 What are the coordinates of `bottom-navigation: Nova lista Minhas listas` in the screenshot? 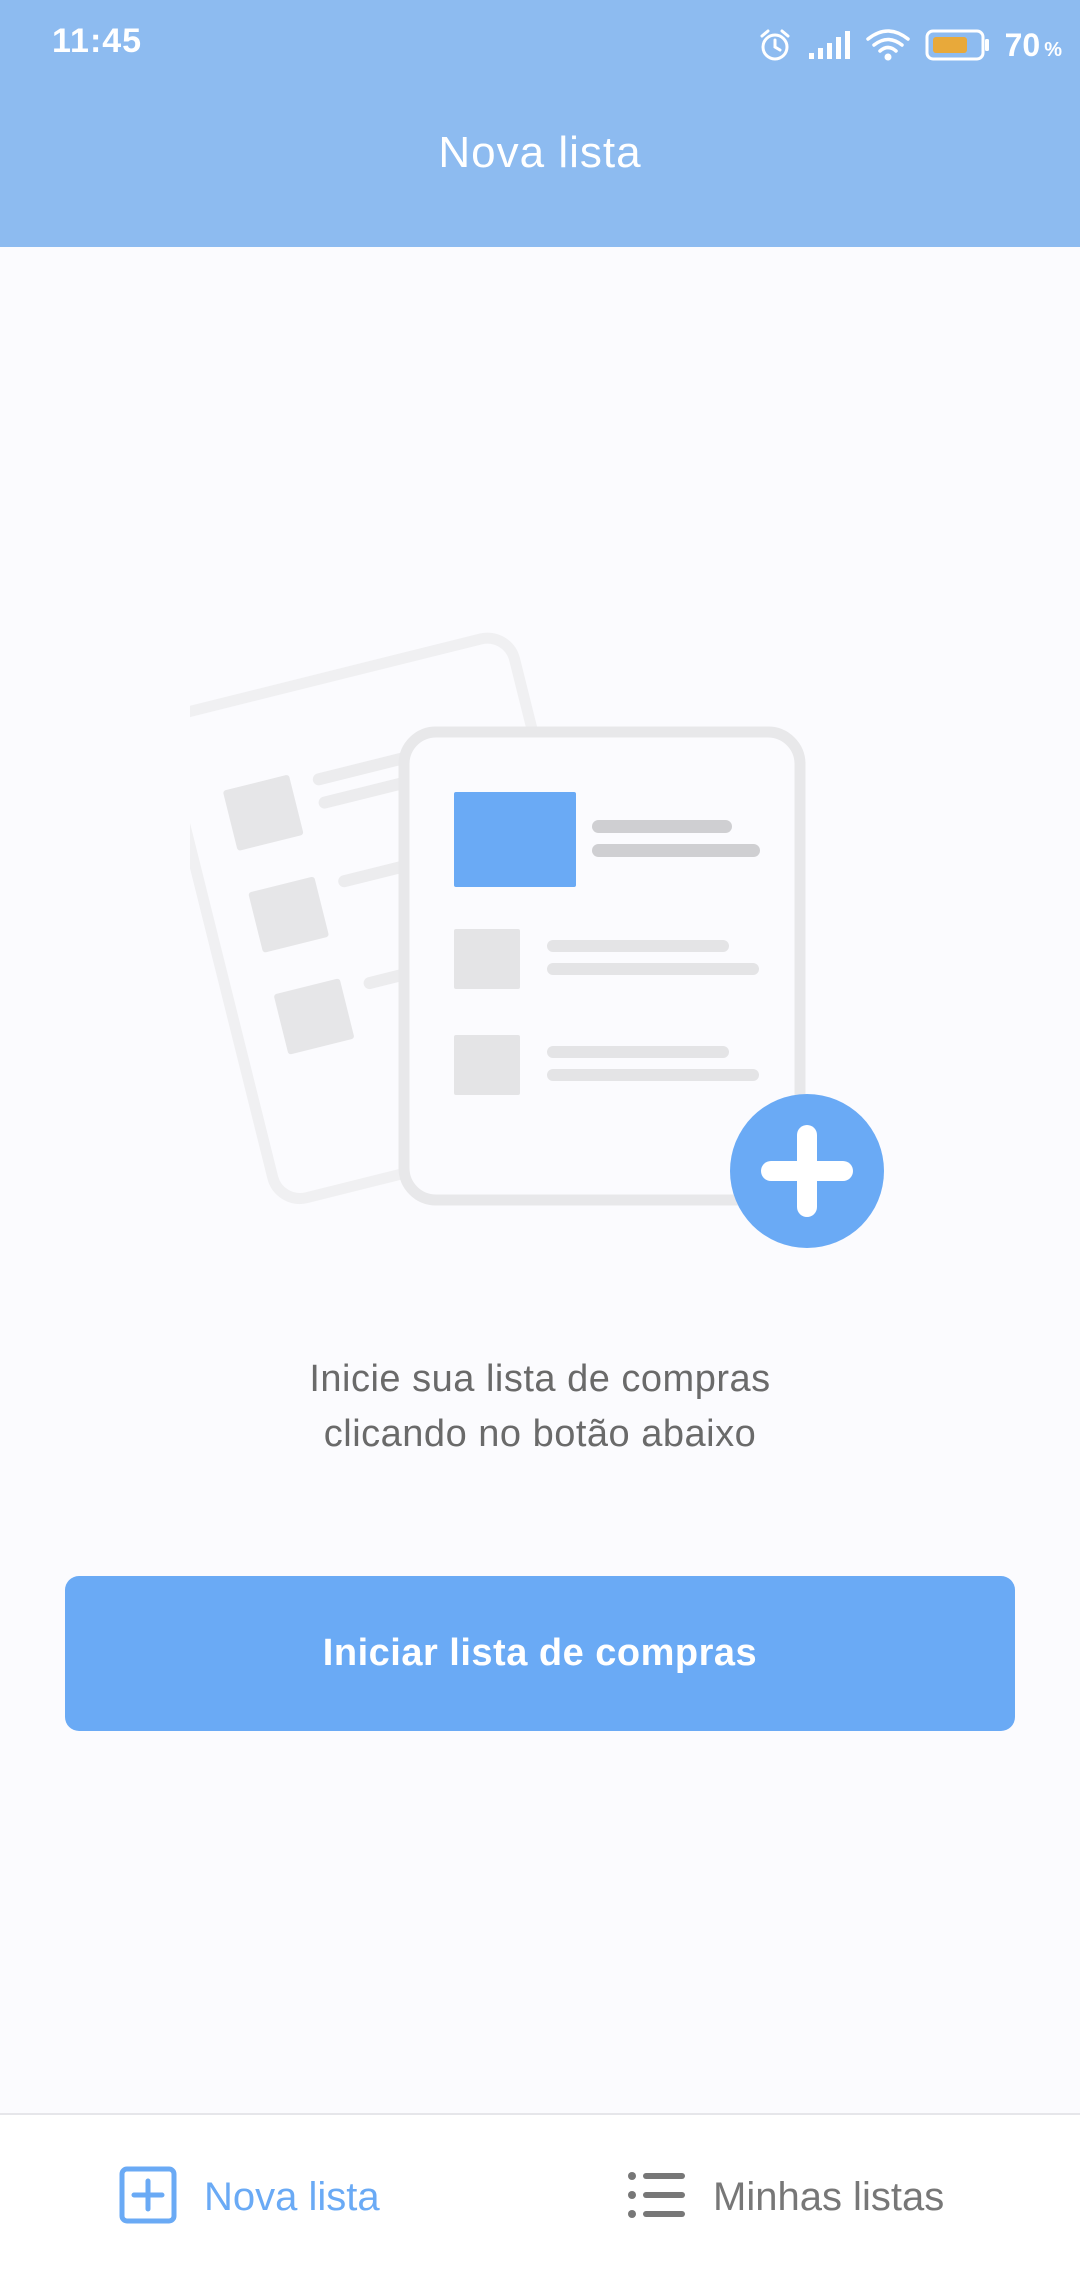 It's located at (540, 2196).